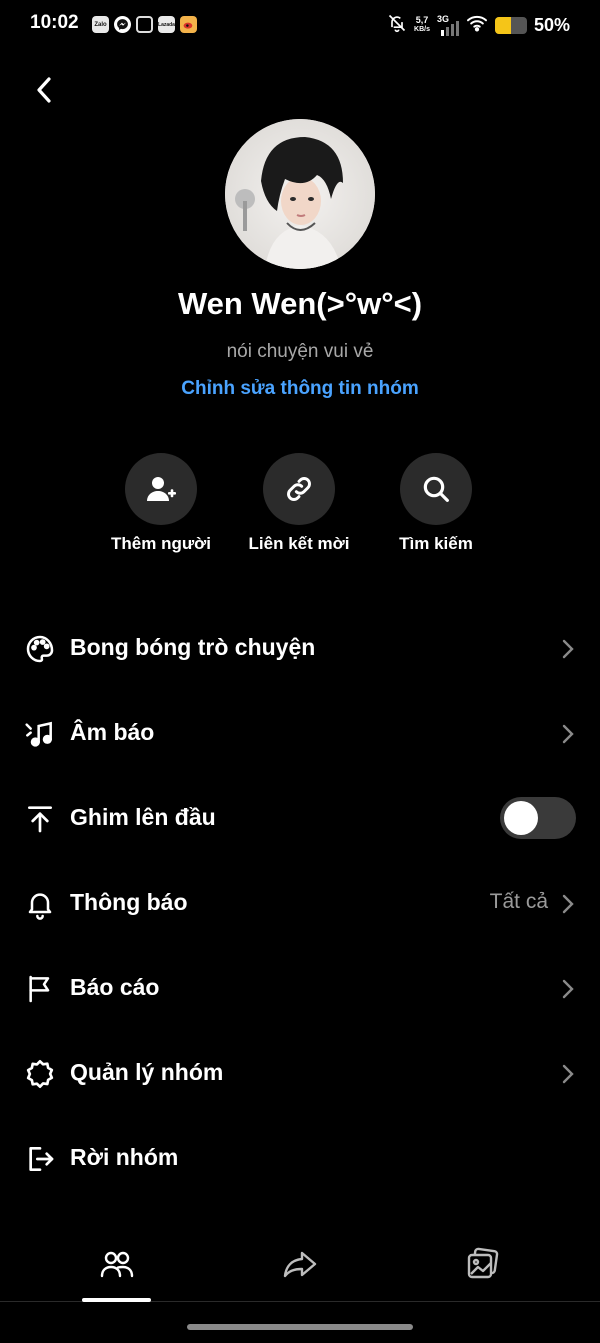 This screenshot has width=600, height=1343. Describe the element at coordinates (299, 489) in the screenshot. I see `link-icon` at that location.